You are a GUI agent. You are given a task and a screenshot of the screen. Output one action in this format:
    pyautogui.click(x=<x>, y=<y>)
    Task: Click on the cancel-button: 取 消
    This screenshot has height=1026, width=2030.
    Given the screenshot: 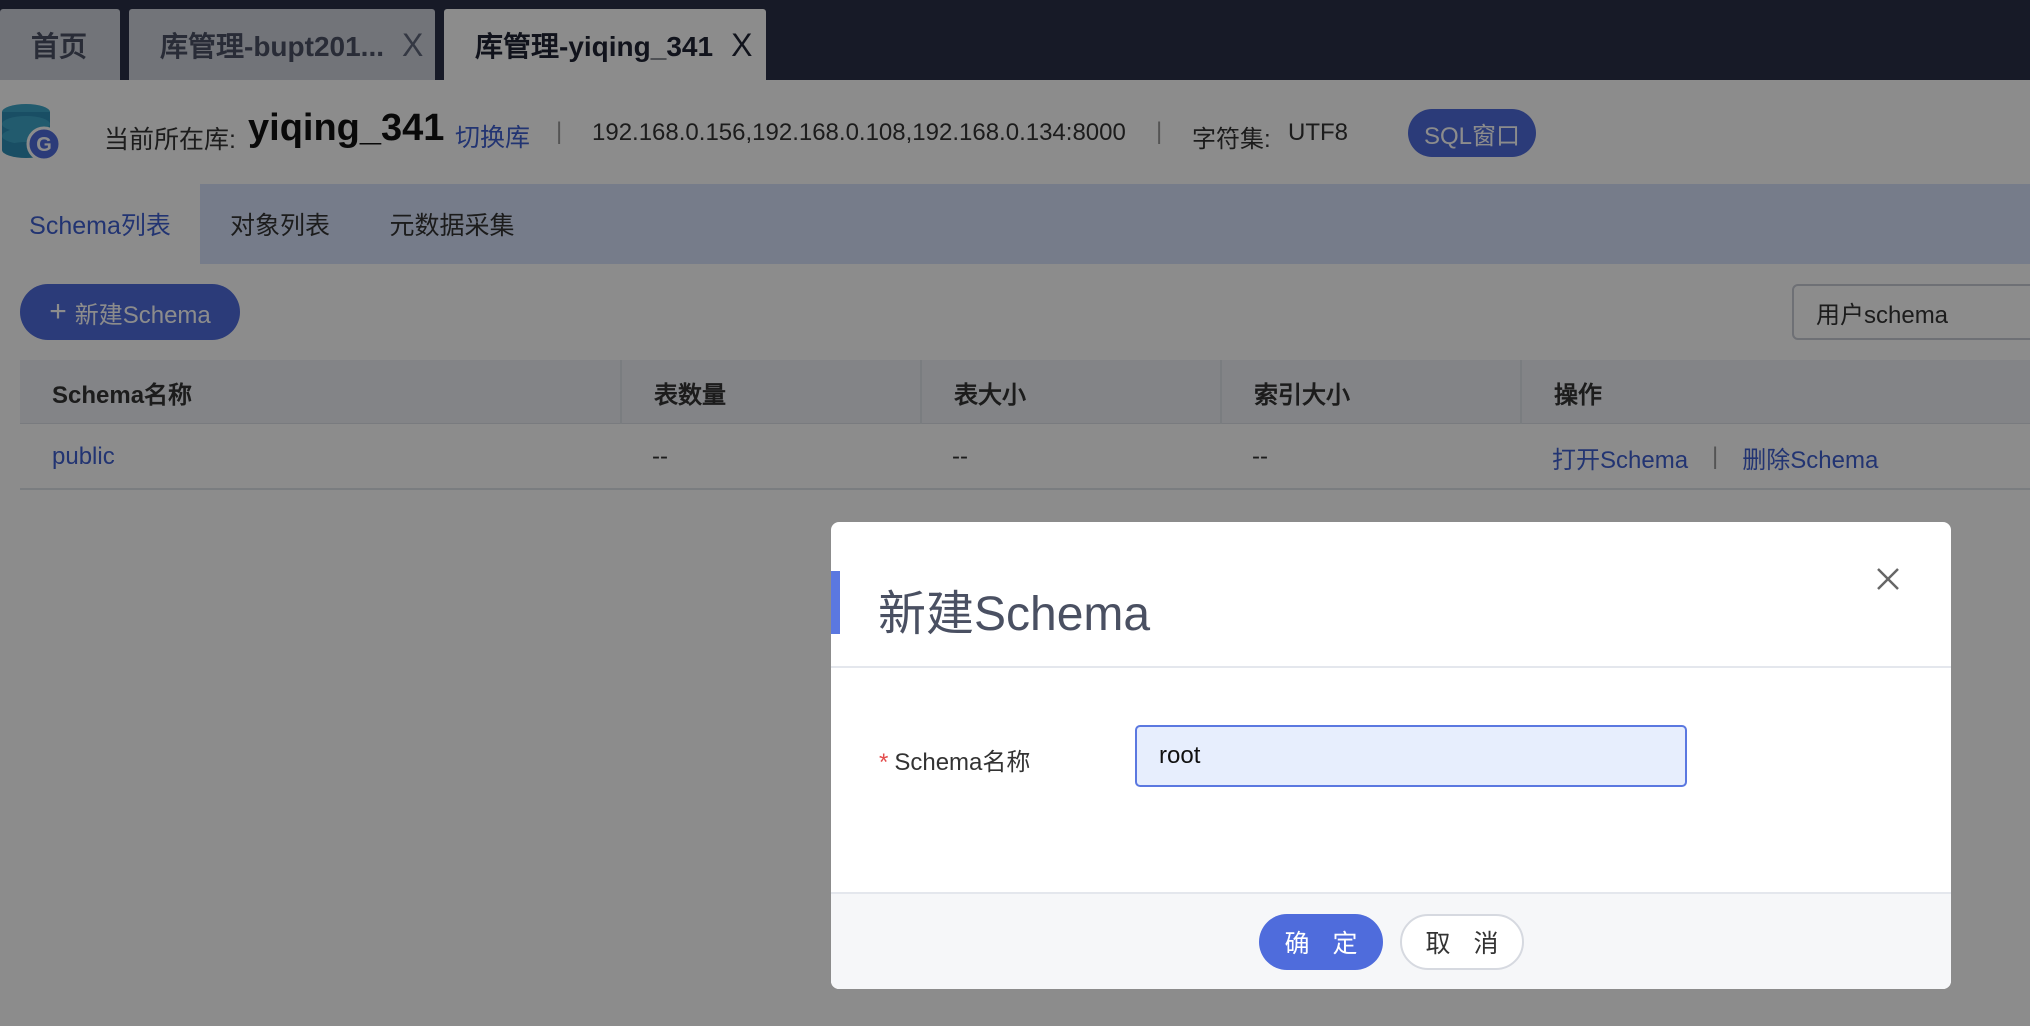 What is the action you would take?
    pyautogui.click(x=1462, y=942)
    